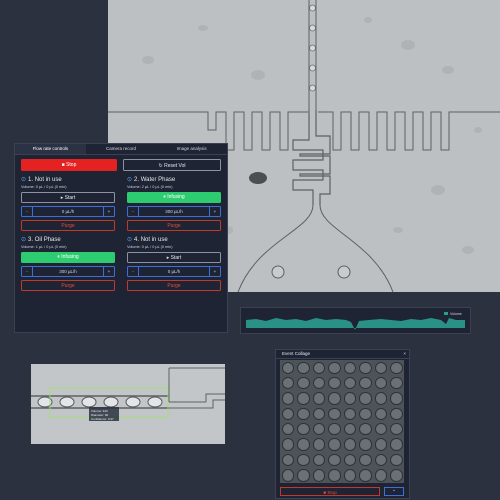 This screenshot has height=500, width=500. Describe the element at coordinates (102, 419) in the screenshot. I see `annotation-line: Confidence: 0.97` at that location.